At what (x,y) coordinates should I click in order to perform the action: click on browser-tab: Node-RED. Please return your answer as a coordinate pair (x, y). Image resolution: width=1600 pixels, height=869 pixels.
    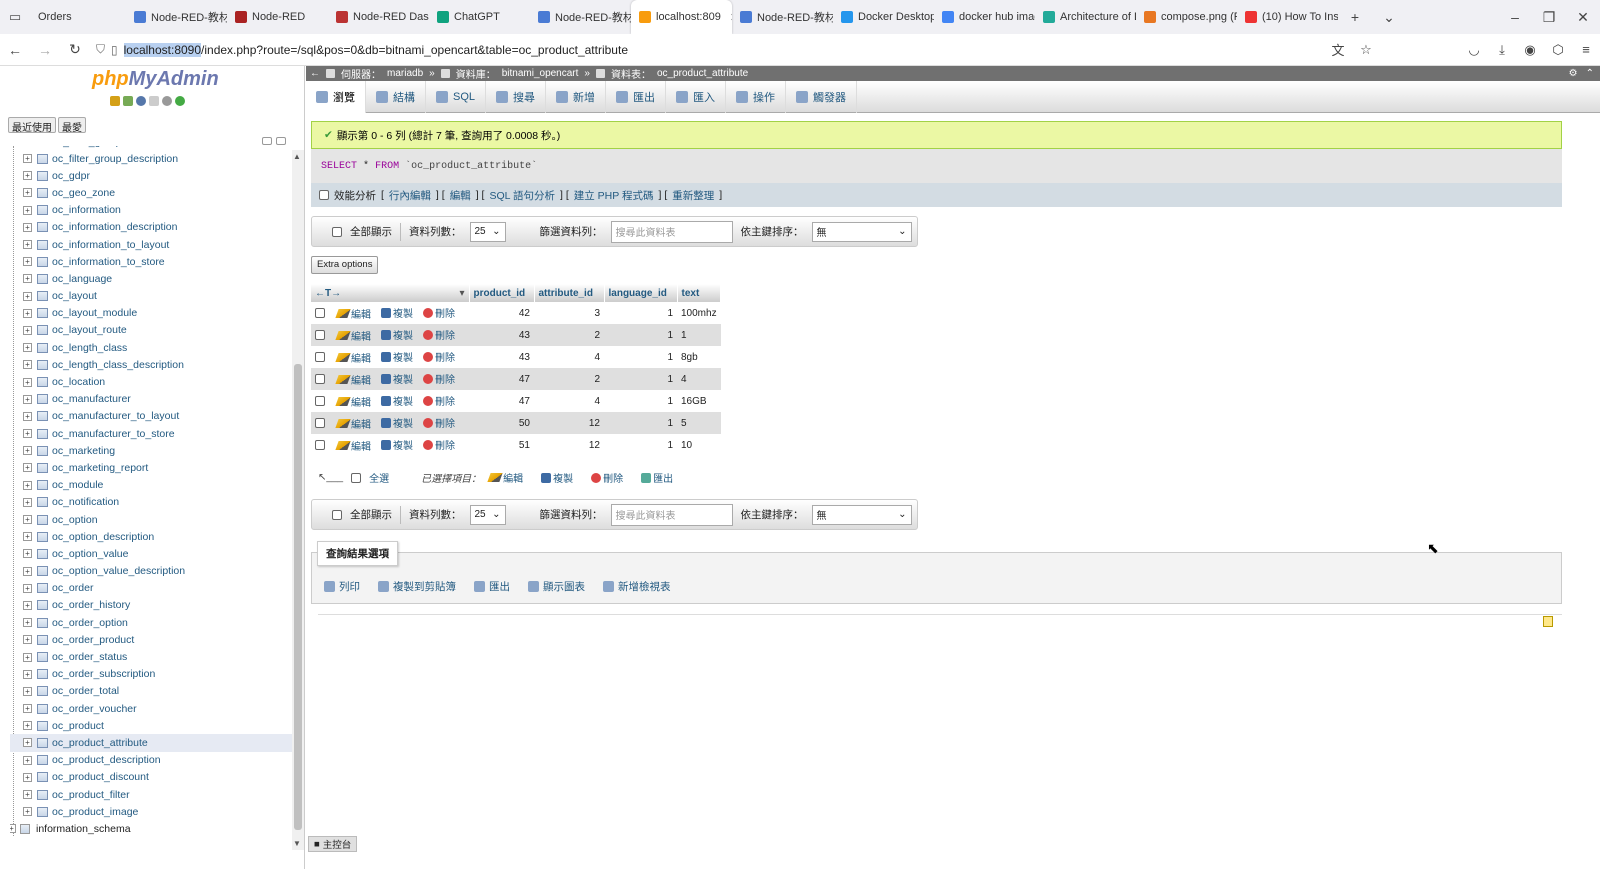
    Looking at the image, I should click on (277, 17).